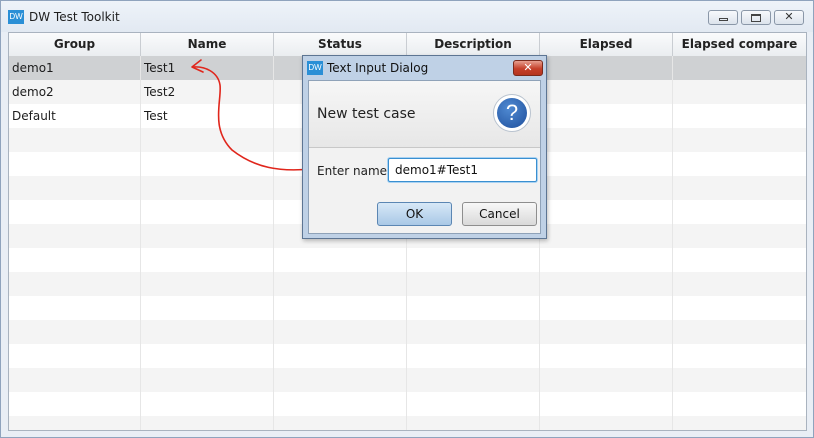 This screenshot has height=438, width=814. Describe the element at coordinates (75, 116) in the screenshot. I see `cell-group: Default` at that location.